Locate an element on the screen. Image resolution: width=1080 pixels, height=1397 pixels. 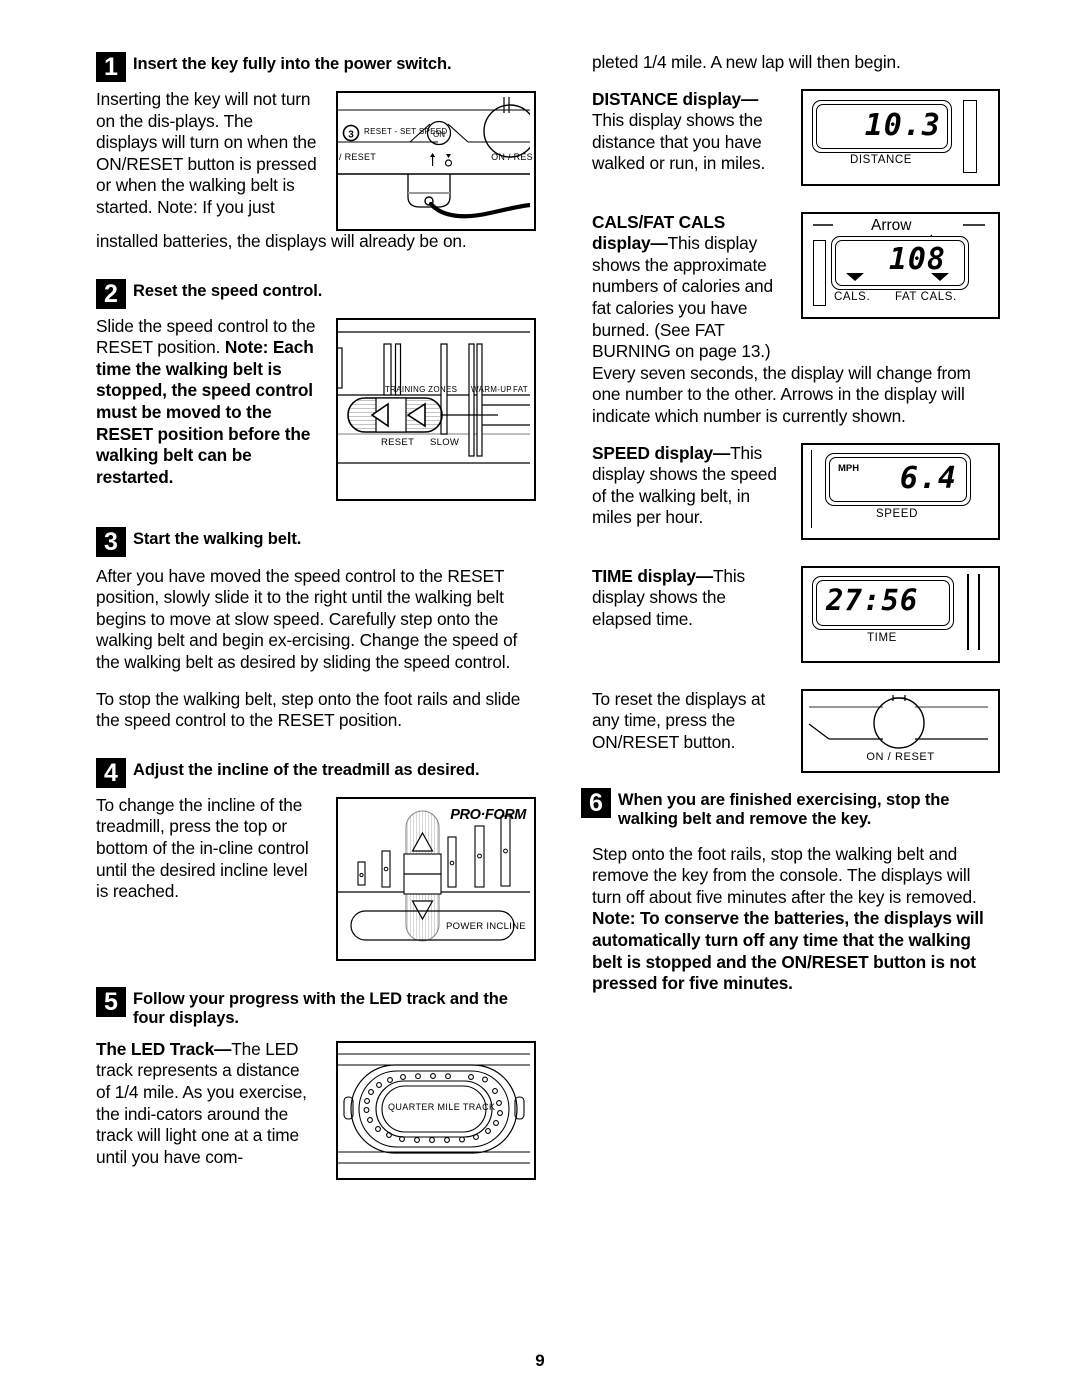
label-warm-up: WARM-UP is located at coordinates (491, 389).